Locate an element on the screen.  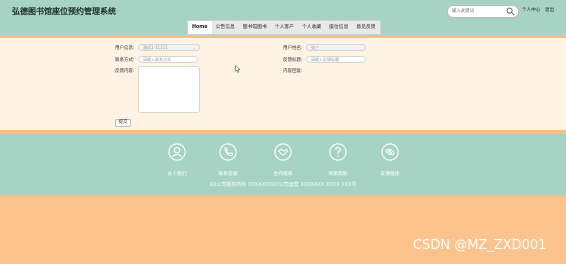
search-icon is located at coordinates (510, 11).